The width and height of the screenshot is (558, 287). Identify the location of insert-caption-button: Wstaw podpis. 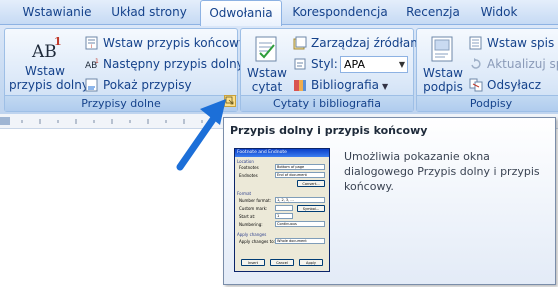
(443, 64).